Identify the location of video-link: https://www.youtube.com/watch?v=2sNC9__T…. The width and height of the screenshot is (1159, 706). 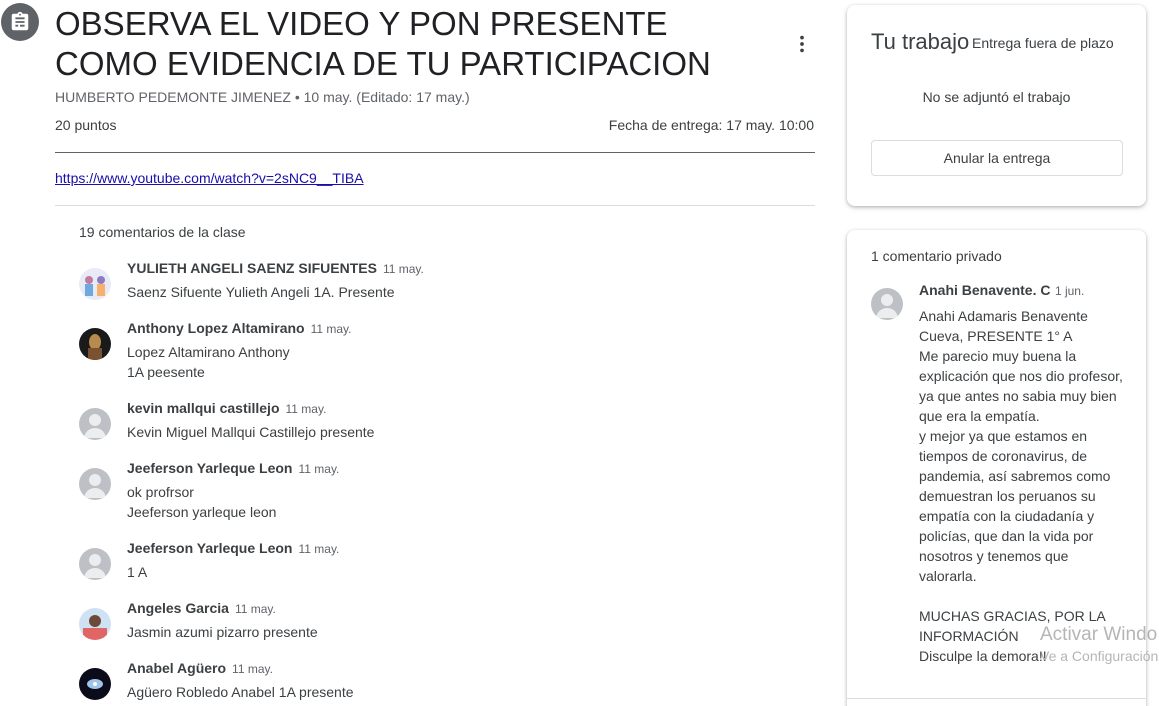
(209, 178).